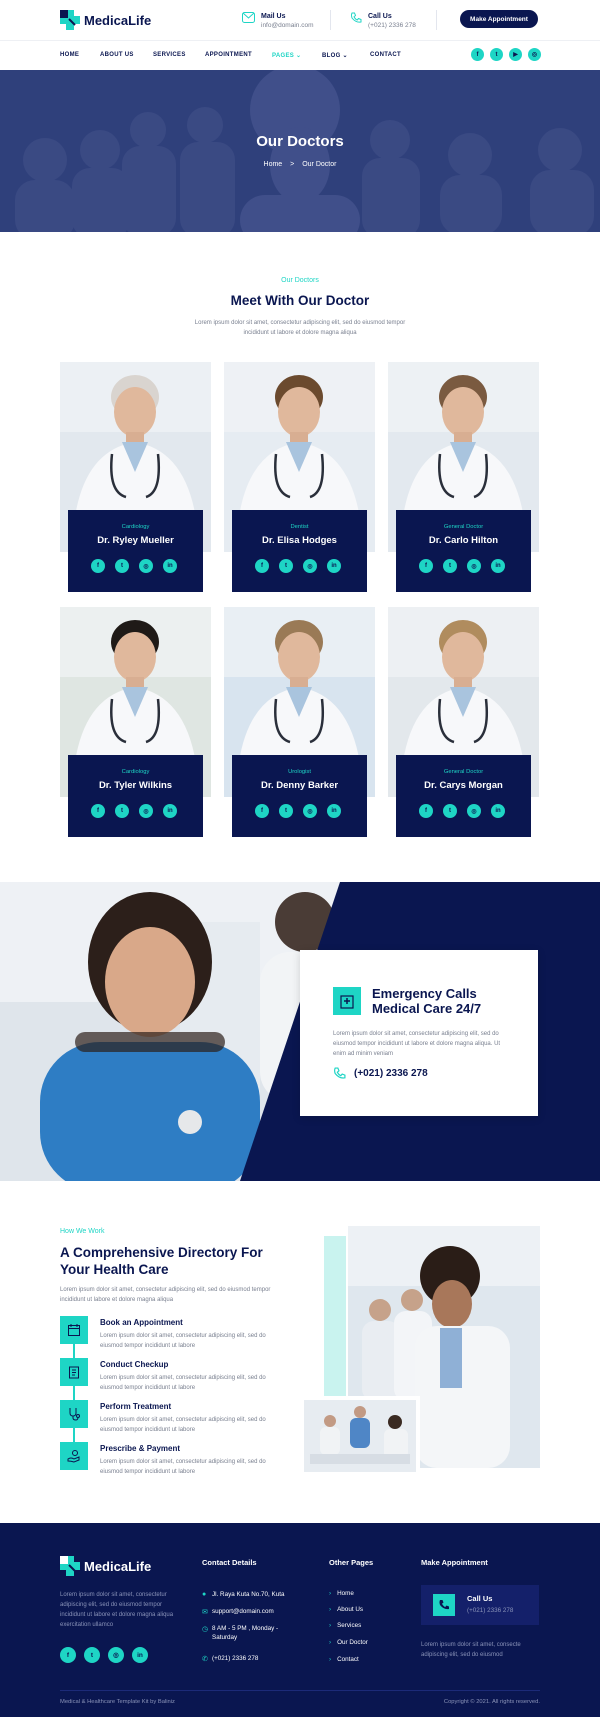  Describe the element at coordinates (136, 1406) in the screenshot. I see `step-title: Perform Treatment` at that location.